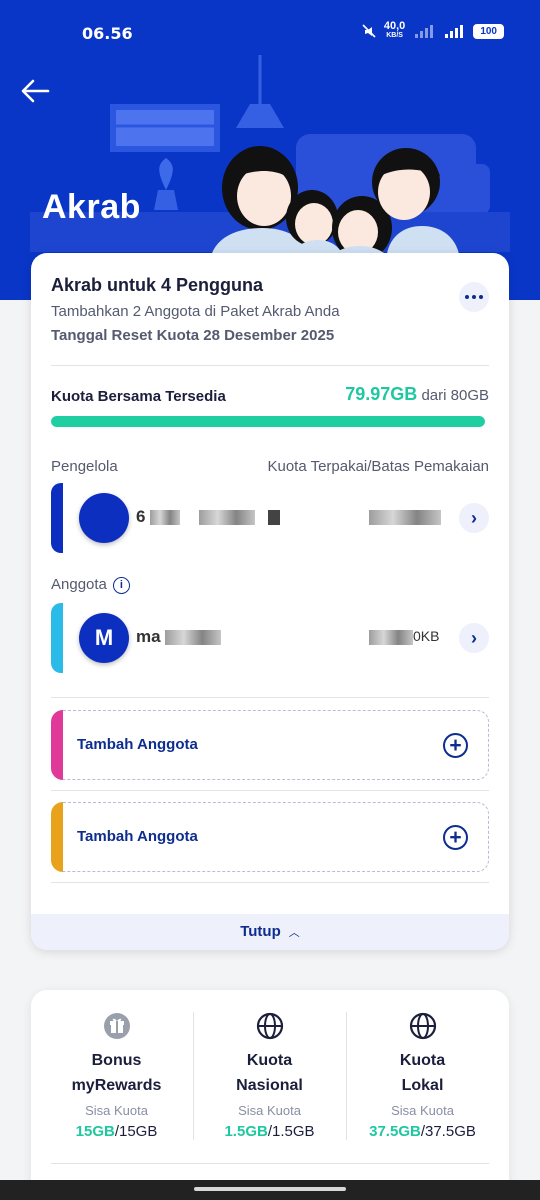  What do you see at coordinates (148, 636) in the screenshot?
I see `member-name-visible-prefix: ma` at bounding box center [148, 636].